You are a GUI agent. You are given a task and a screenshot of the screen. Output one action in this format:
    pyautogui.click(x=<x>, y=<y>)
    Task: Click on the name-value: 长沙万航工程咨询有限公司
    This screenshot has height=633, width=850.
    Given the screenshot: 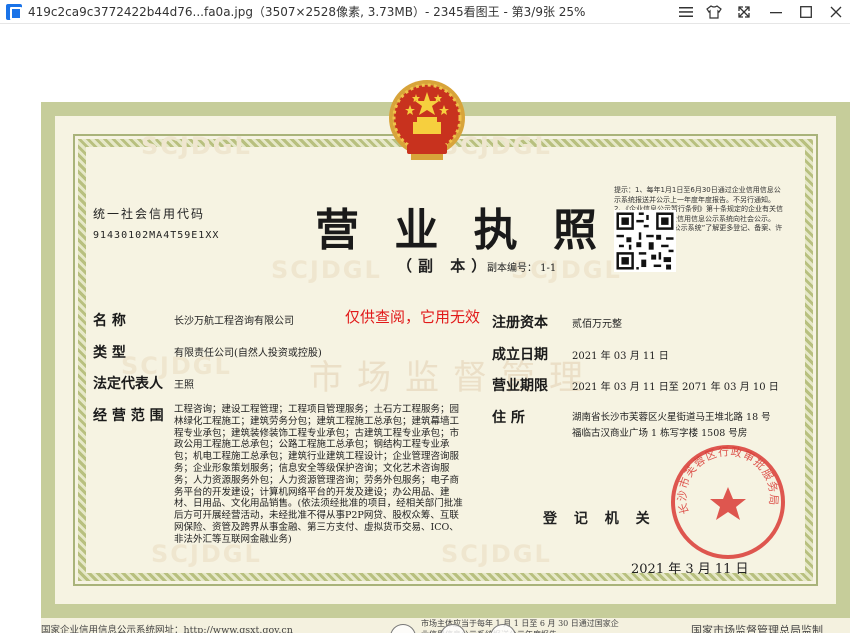 What is the action you would take?
    pyautogui.click(x=234, y=321)
    